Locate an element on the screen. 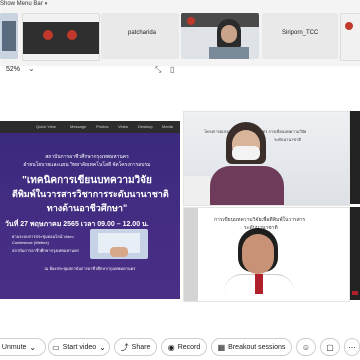  participant-name: patcharida is located at coordinates (142, 33).